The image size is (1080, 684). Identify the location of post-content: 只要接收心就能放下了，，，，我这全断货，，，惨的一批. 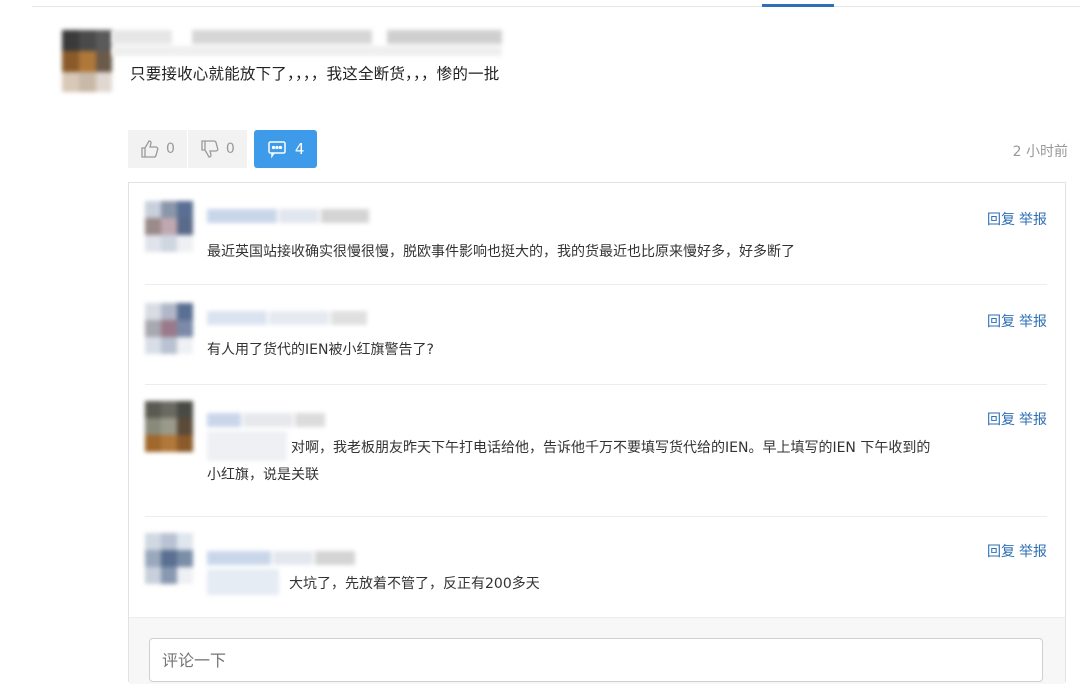
(315, 74).